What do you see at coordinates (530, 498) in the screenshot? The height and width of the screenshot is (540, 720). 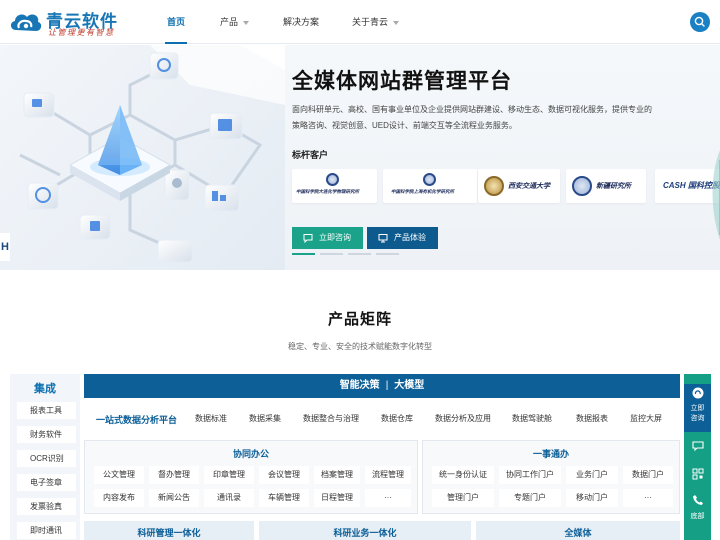 I see `product-chip: 专题门户` at bounding box center [530, 498].